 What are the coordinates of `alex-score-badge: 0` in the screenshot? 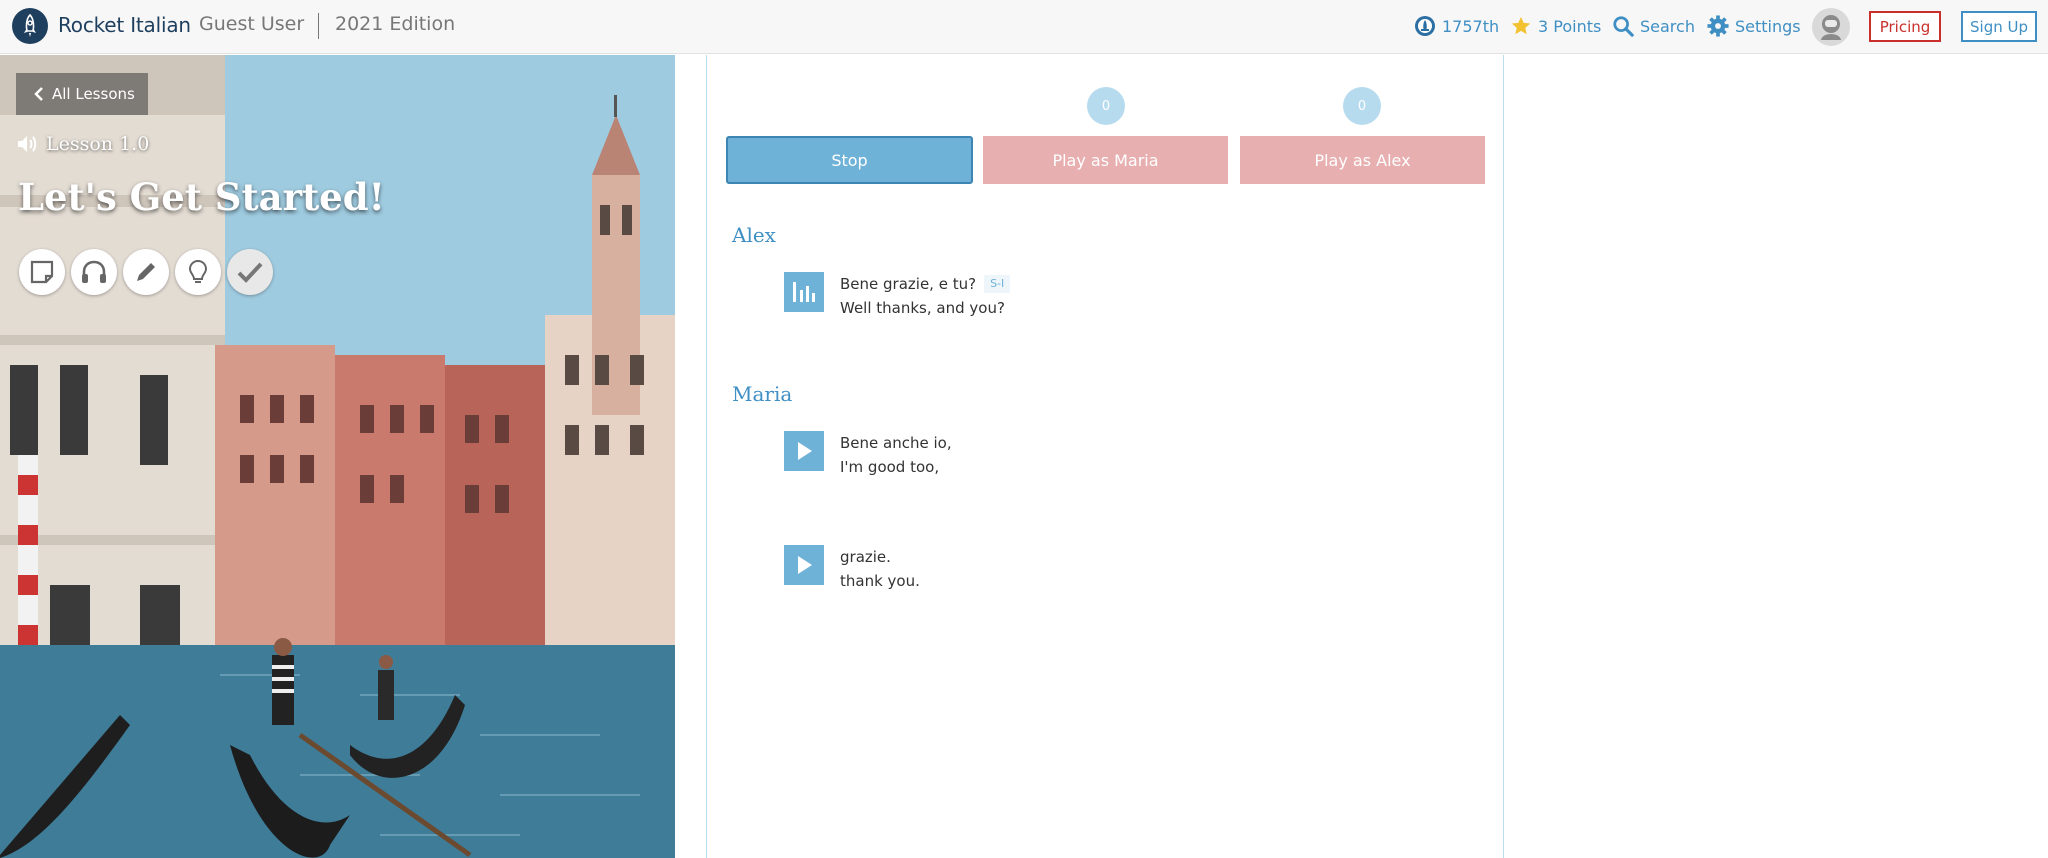 It's located at (1362, 106).